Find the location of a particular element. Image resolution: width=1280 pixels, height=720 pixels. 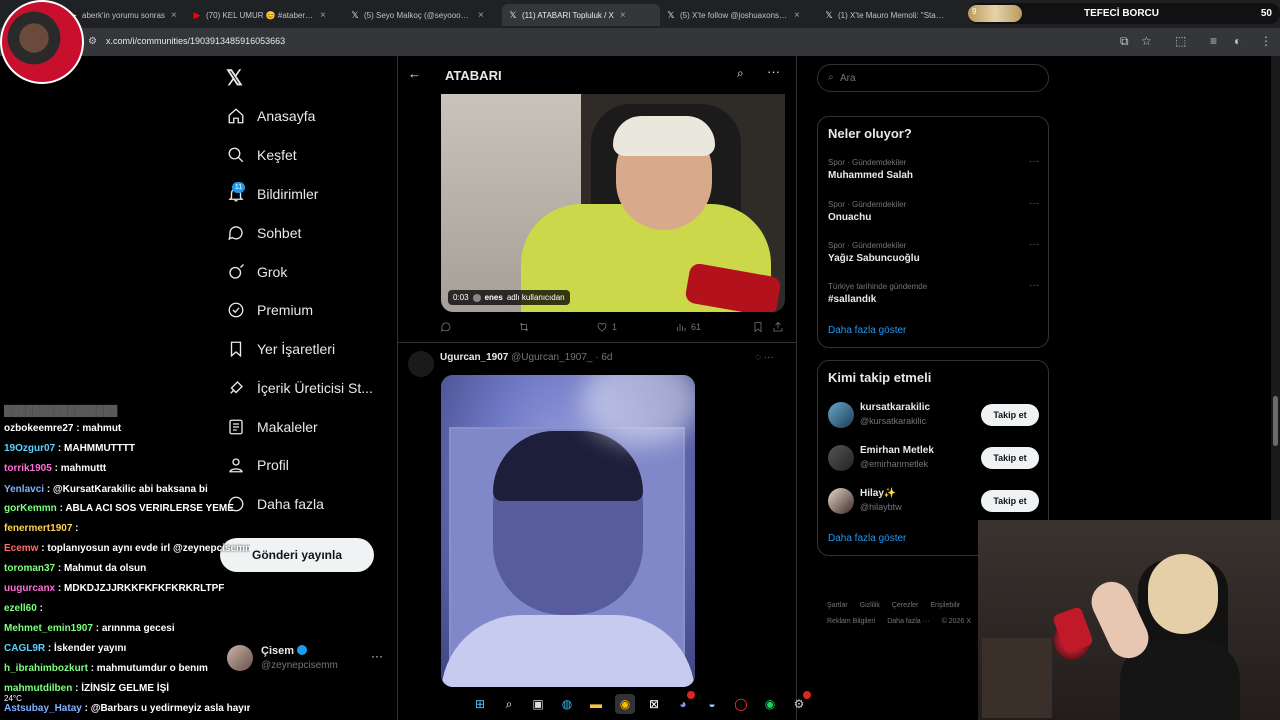

footer-link: Daha fazla ··· is located at coordinates (908, 621).